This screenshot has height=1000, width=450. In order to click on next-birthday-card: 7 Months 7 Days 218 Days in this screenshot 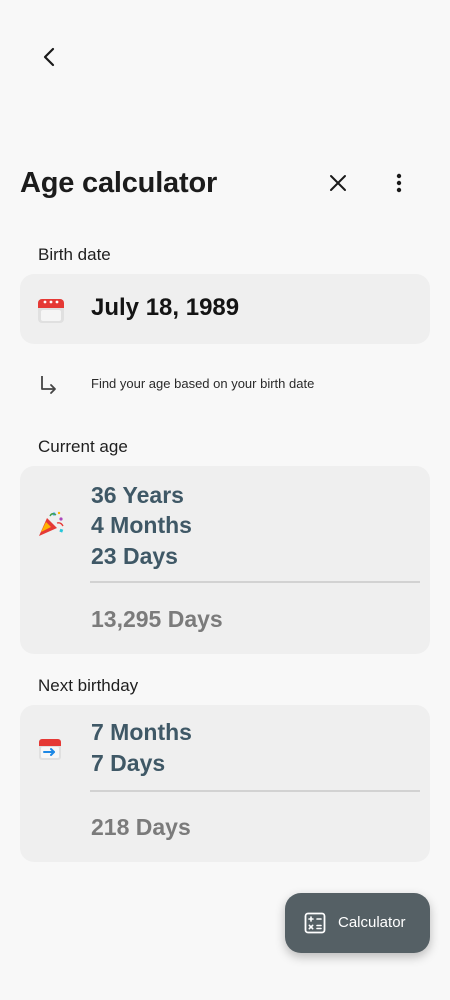, I will do `click(225, 783)`.